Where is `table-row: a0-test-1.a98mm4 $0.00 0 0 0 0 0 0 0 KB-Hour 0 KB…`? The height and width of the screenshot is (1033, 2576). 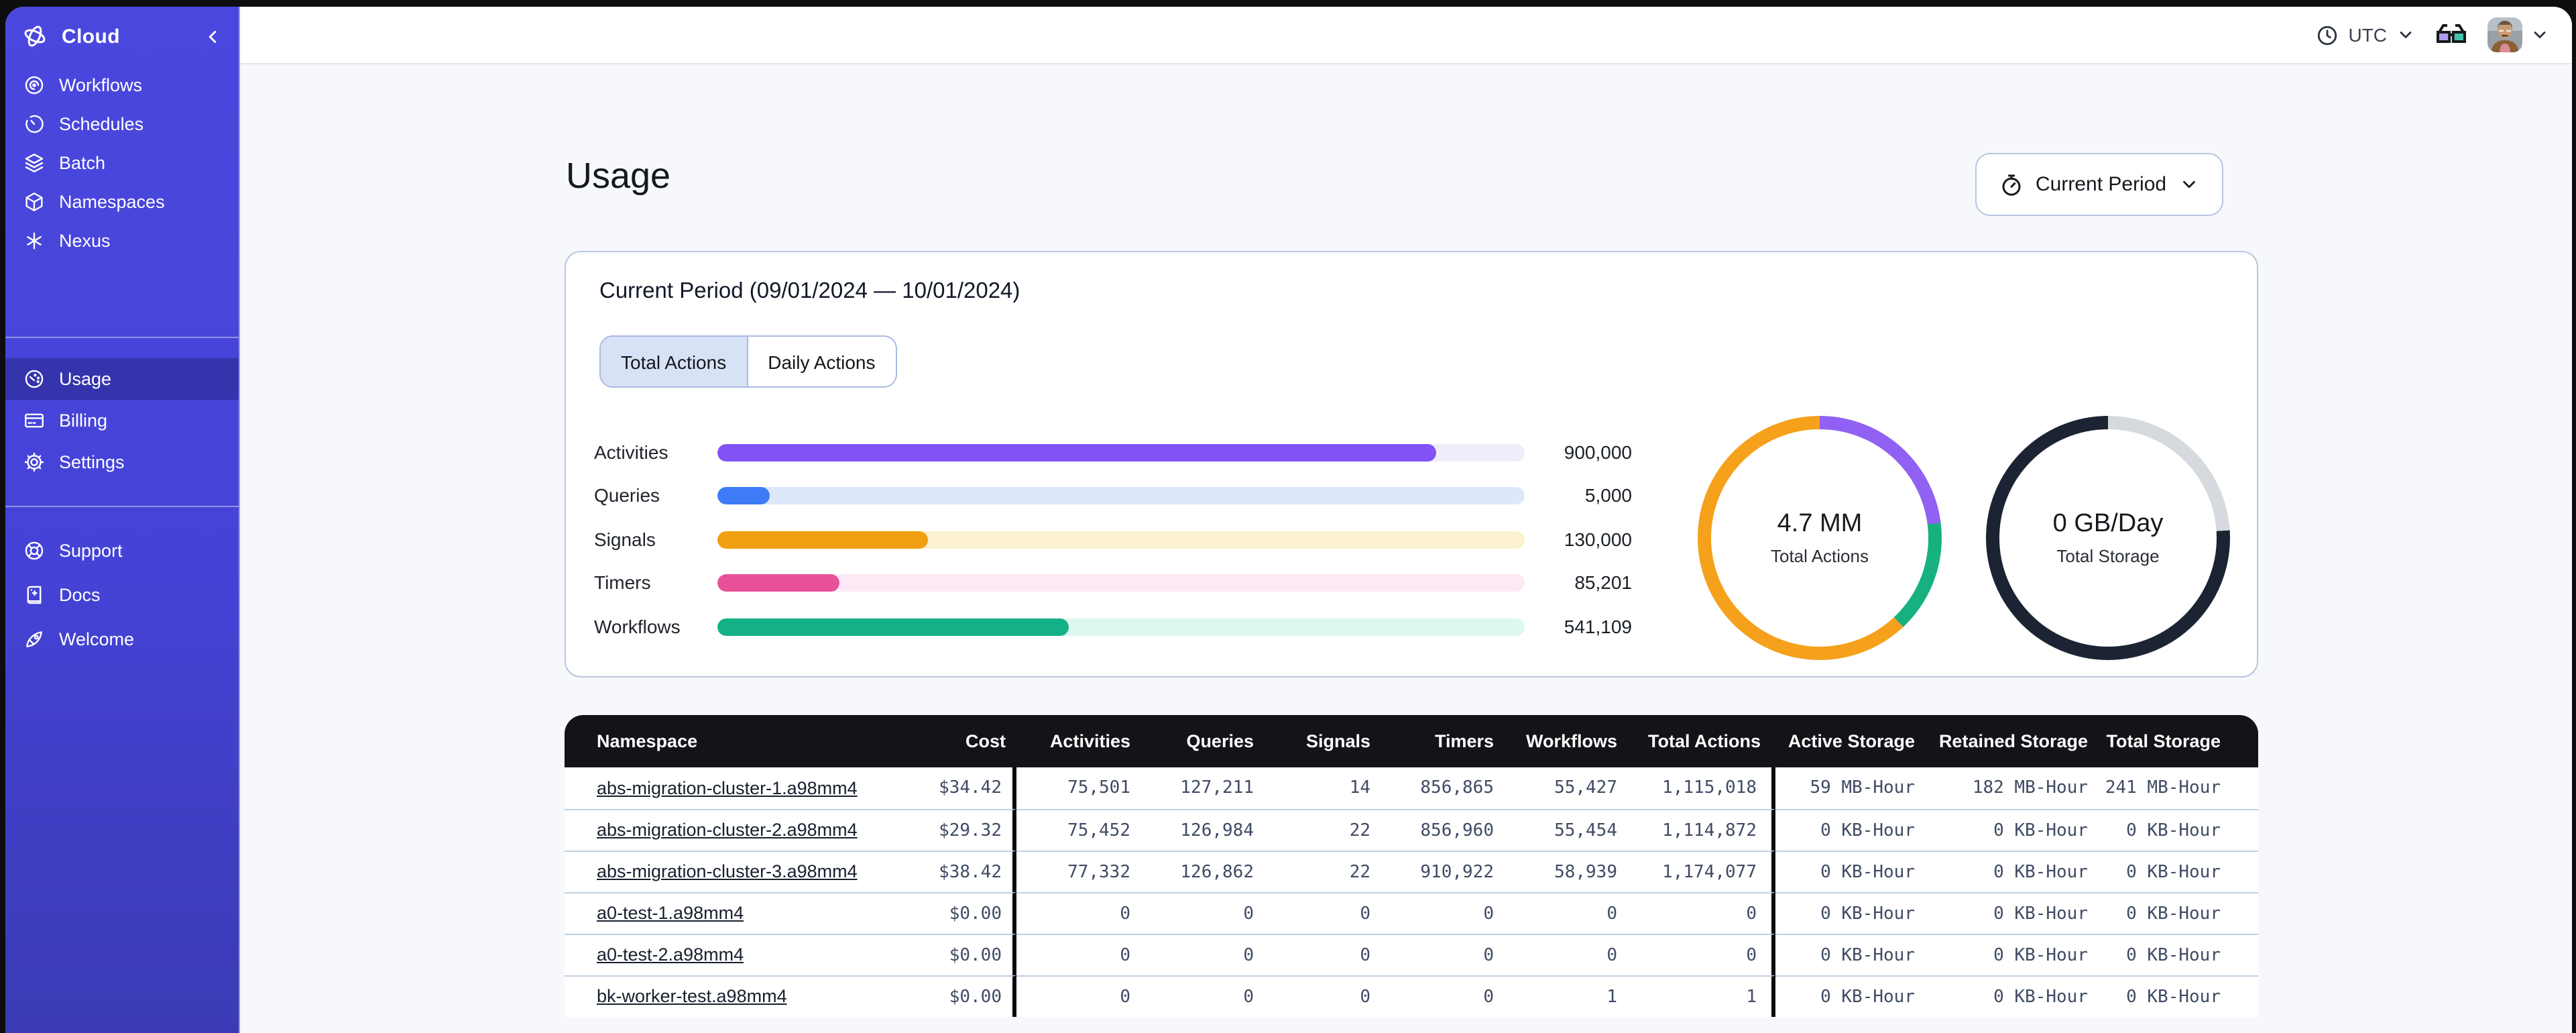 table-row: a0-test-1.a98mm4 $0.00 0 0 0 0 0 0 0 KB-Hour 0 KB… is located at coordinates (1411, 913).